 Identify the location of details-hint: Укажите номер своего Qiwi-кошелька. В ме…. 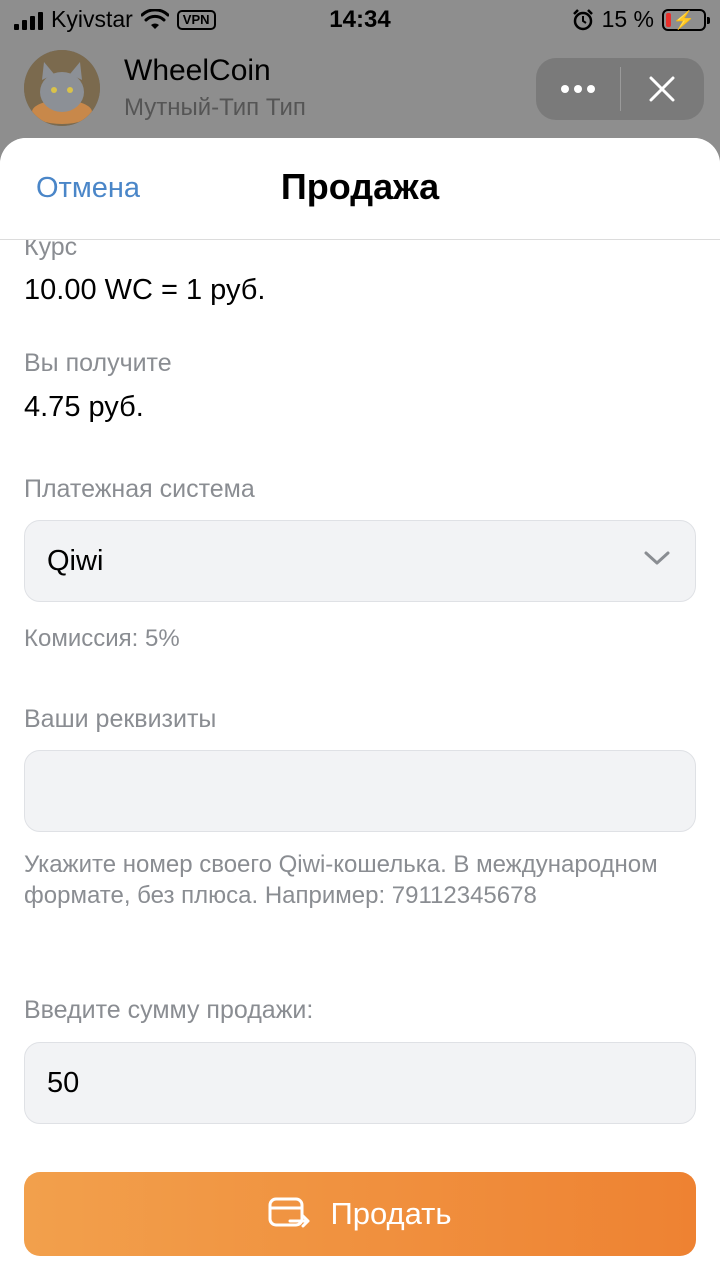
(341, 880).